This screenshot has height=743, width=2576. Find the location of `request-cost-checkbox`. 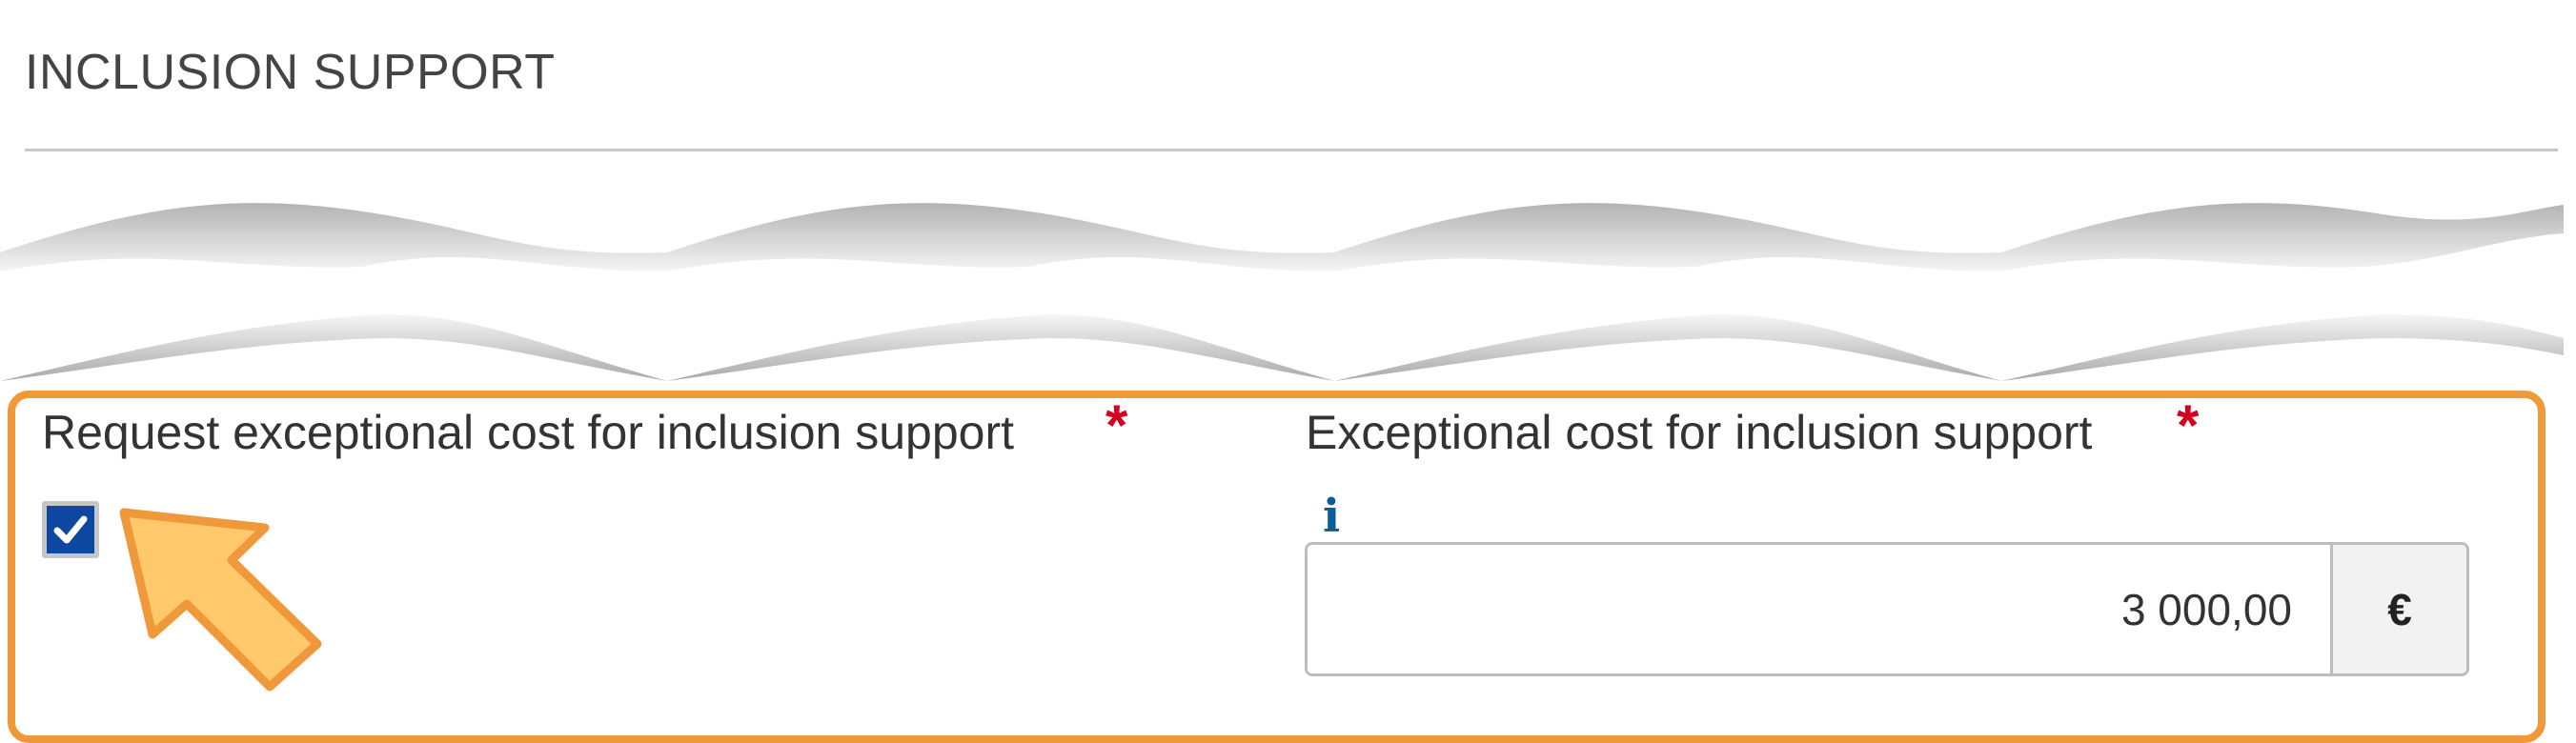

request-cost-checkbox is located at coordinates (70, 529).